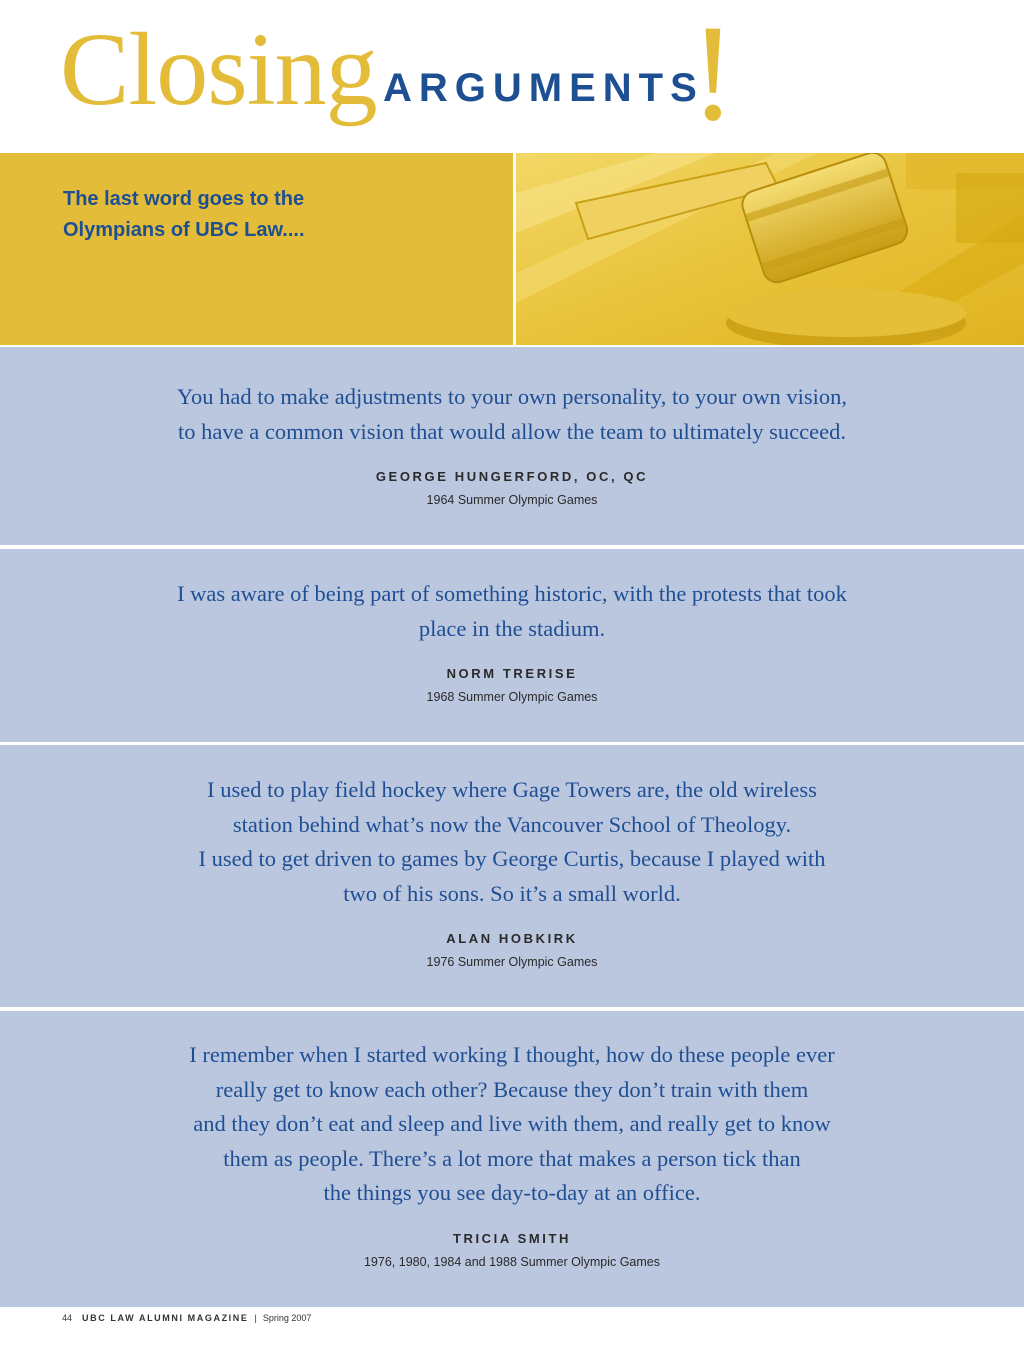 The image size is (1024, 1349). Describe the element at coordinates (512, 938) in the screenshot. I see `quote-author: ALAN HOBKIRK` at that location.